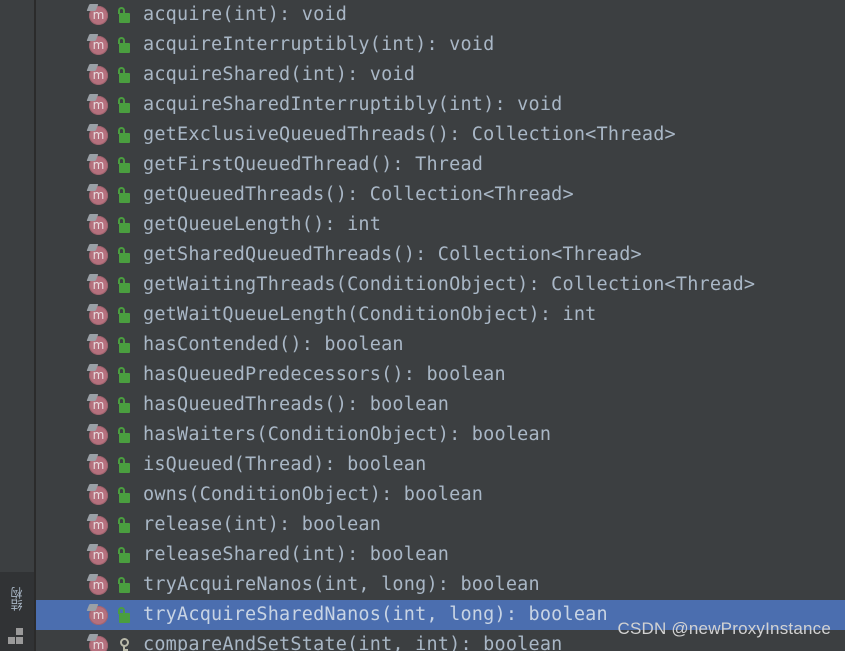 This screenshot has height=651, width=845. Describe the element at coordinates (313, 164) in the screenshot. I see `tree-row-label: getFirstQueuedThread(): Thread` at that location.